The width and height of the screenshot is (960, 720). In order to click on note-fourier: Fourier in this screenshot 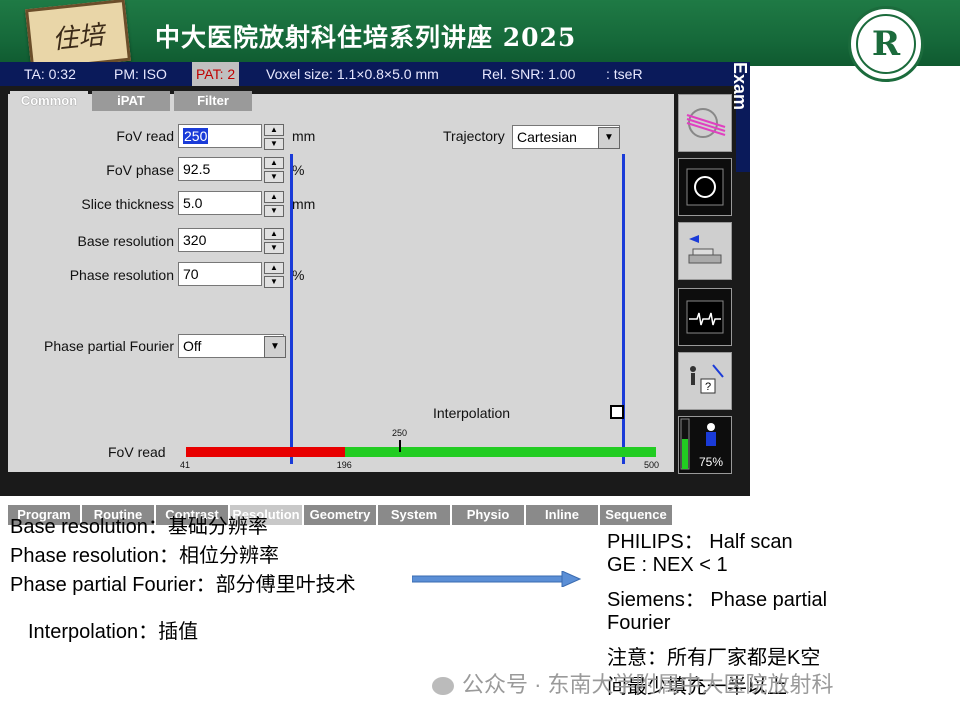, I will do `click(639, 623)`.